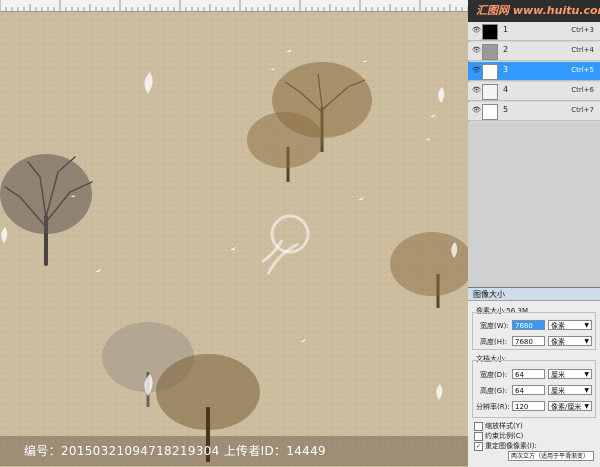  Describe the element at coordinates (570, 341) in the screenshot. I see `pixel-height-unit-select: 像素 ▼` at that location.